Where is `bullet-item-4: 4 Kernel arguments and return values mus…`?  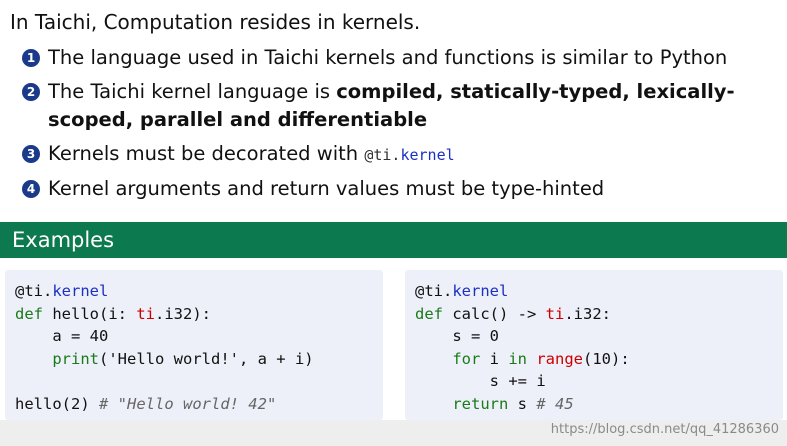 bullet-item-4: 4 Kernel arguments and return values mus… is located at coordinates (402, 189).